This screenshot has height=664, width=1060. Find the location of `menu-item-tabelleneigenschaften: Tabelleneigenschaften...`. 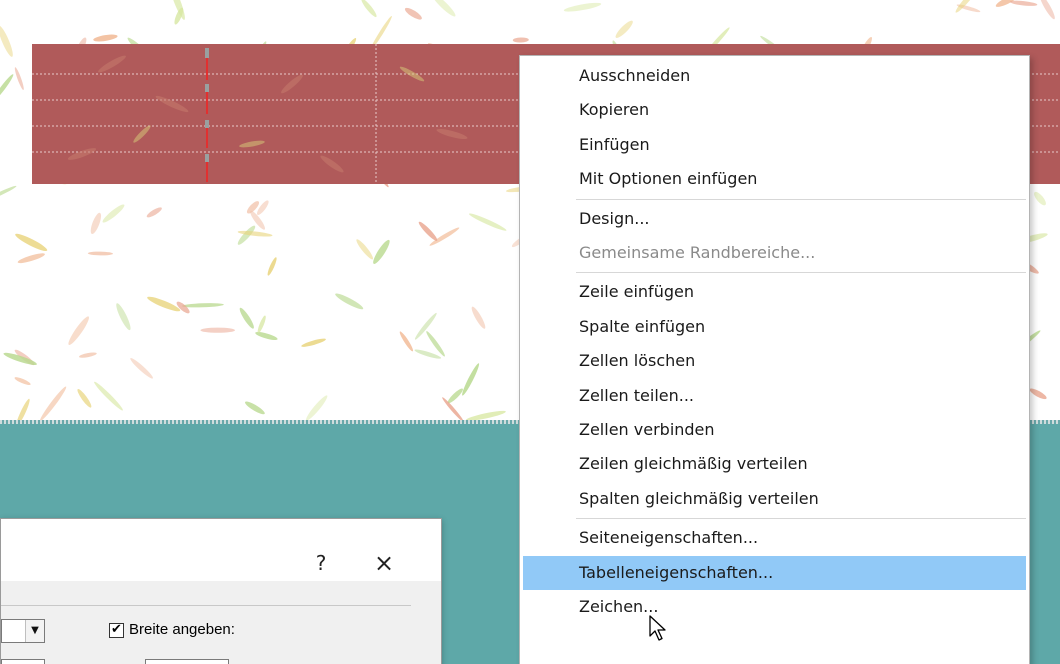

menu-item-tabelleneigenschaften: Tabelleneigenschaften... is located at coordinates (774, 572).